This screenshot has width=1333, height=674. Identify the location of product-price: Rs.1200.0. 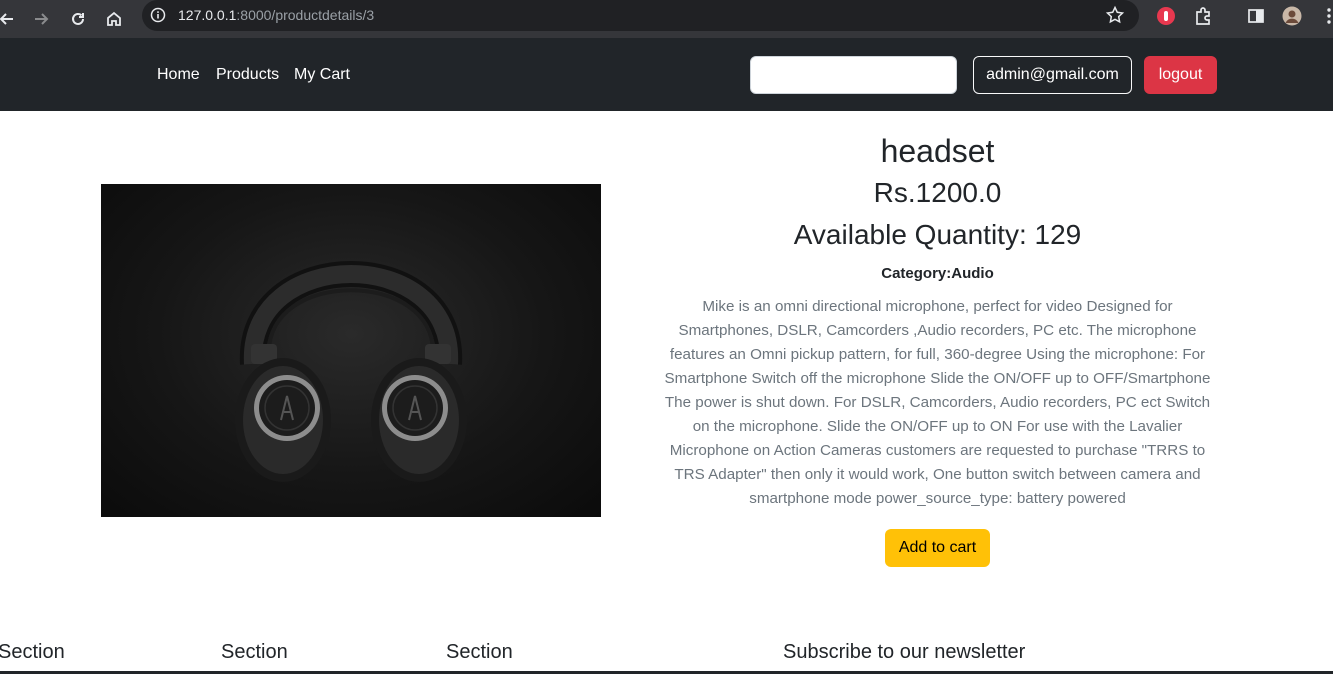
(937, 192).